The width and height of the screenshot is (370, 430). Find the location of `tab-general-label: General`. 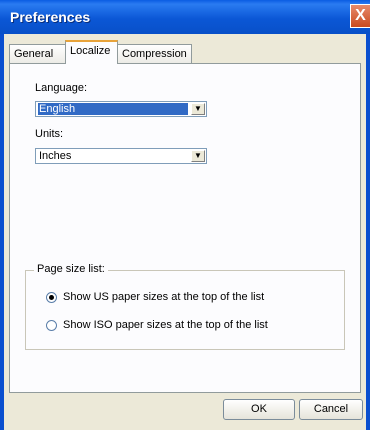

tab-general-label: General is located at coordinates (34, 54).